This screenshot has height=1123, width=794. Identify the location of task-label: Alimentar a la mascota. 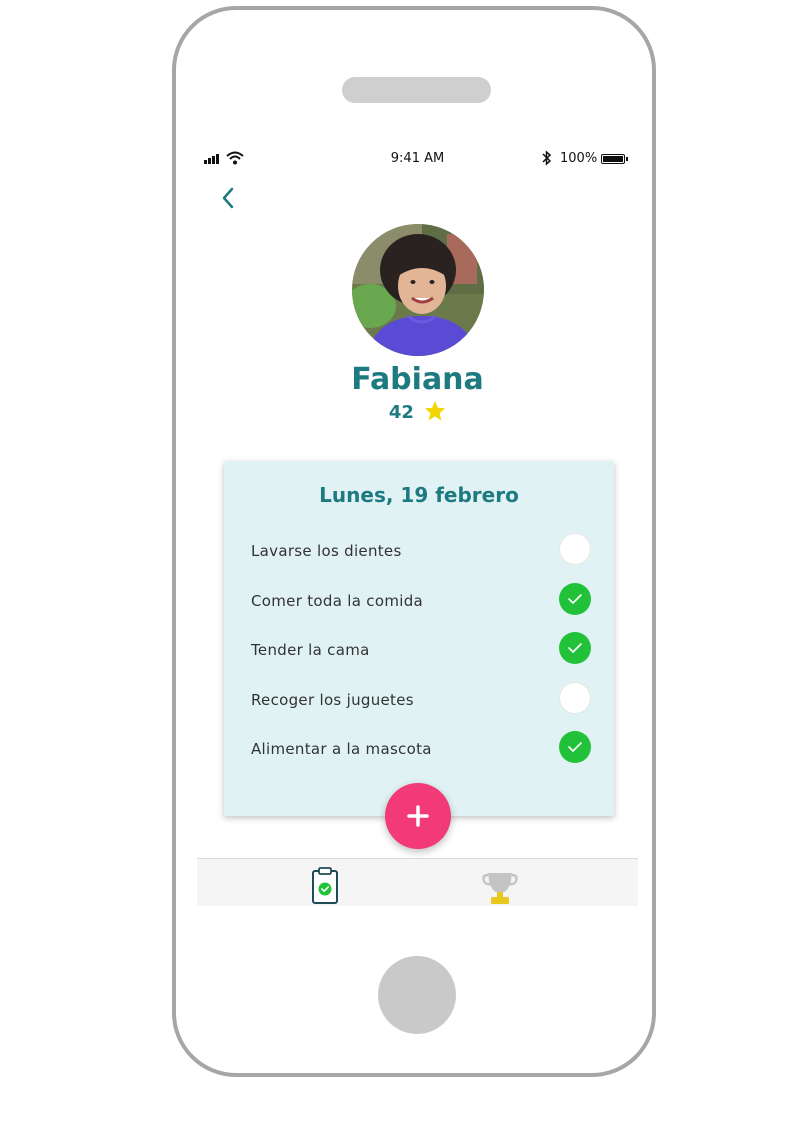
(341, 749).